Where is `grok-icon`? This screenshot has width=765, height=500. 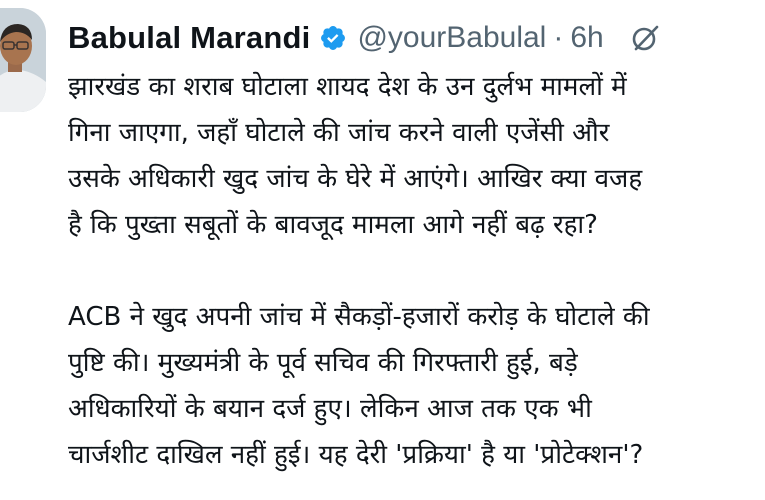
grok-icon is located at coordinates (645, 38).